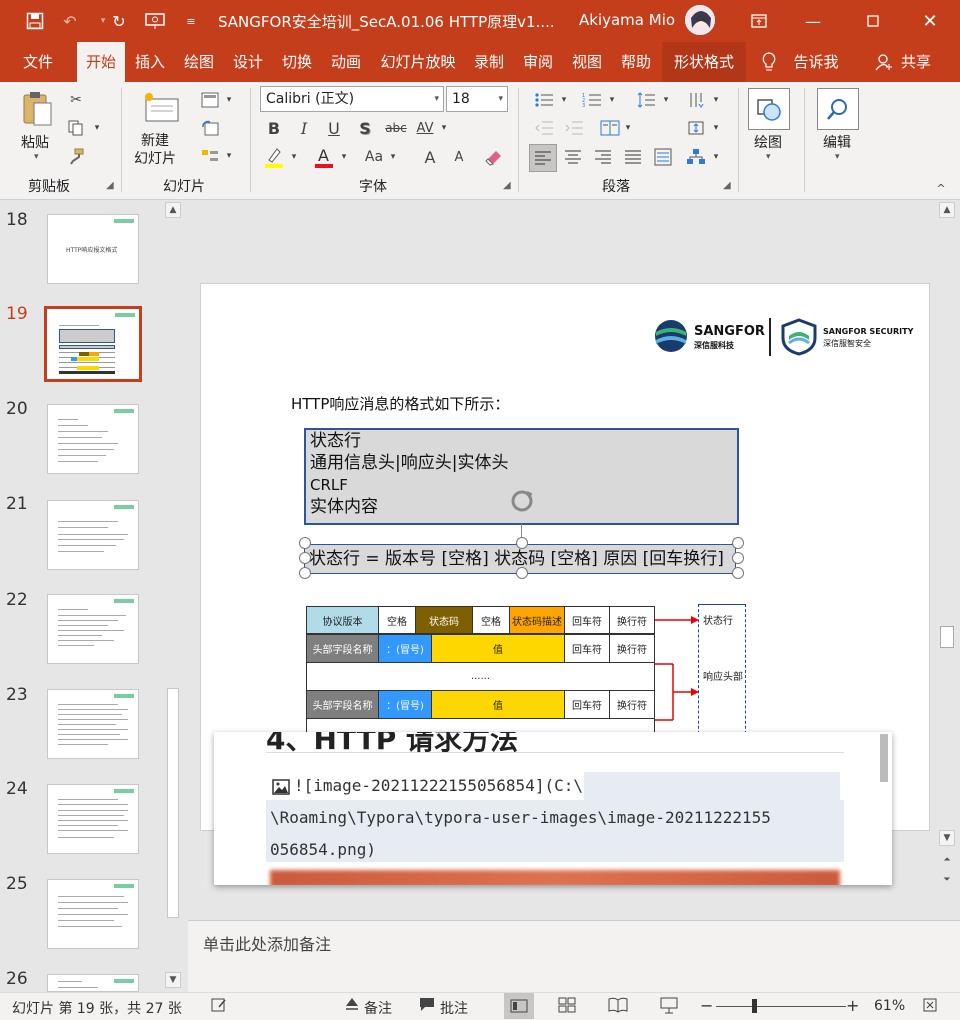  Describe the element at coordinates (716, 100) in the screenshot. I see `text-direction-dropdown-icon: ▾` at that location.